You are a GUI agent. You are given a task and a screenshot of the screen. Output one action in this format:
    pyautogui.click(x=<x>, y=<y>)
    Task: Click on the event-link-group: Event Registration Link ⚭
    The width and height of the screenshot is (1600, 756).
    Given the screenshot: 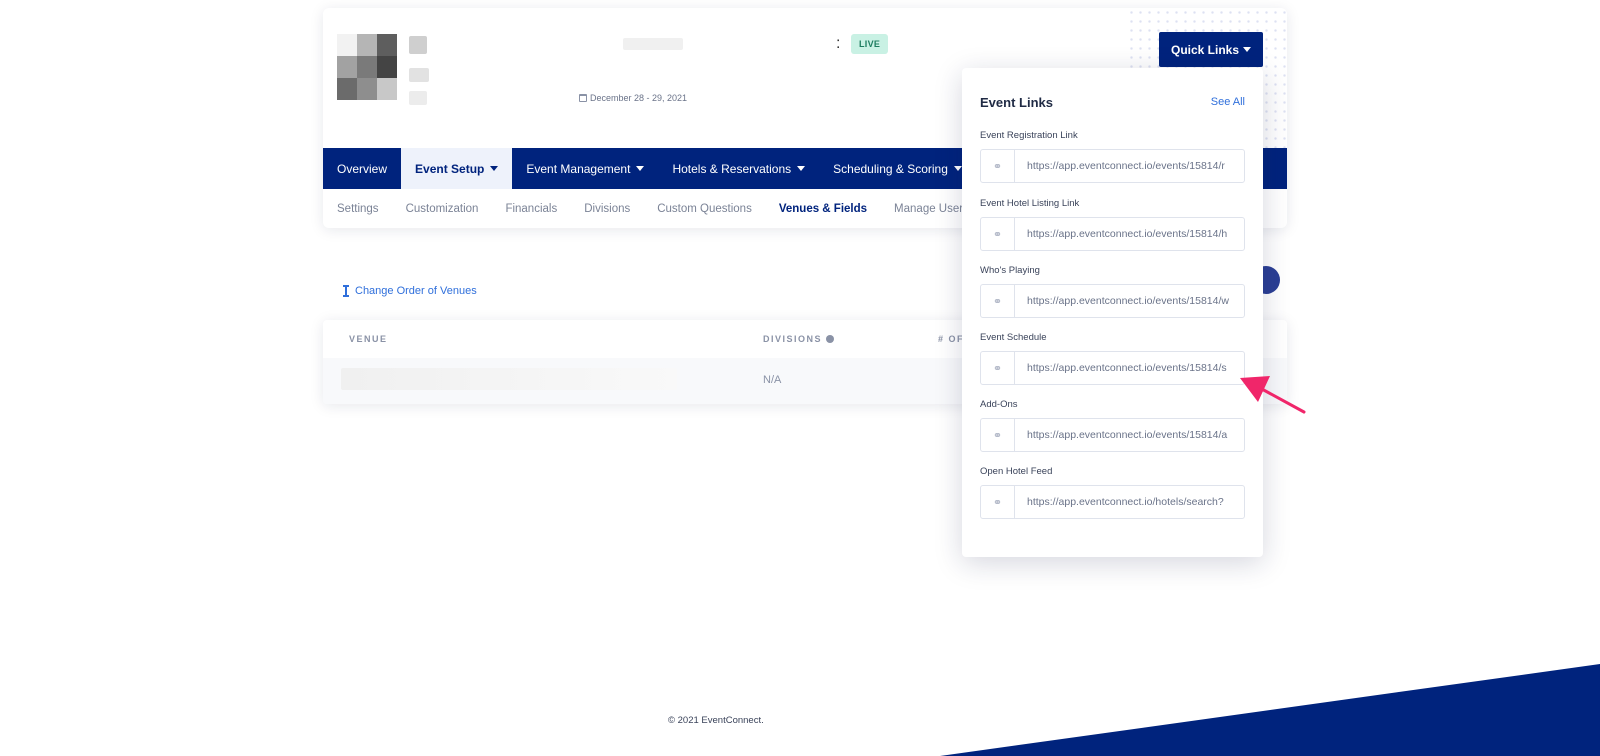 What is the action you would take?
    pyautogui.click(x=1112, y=156)
    